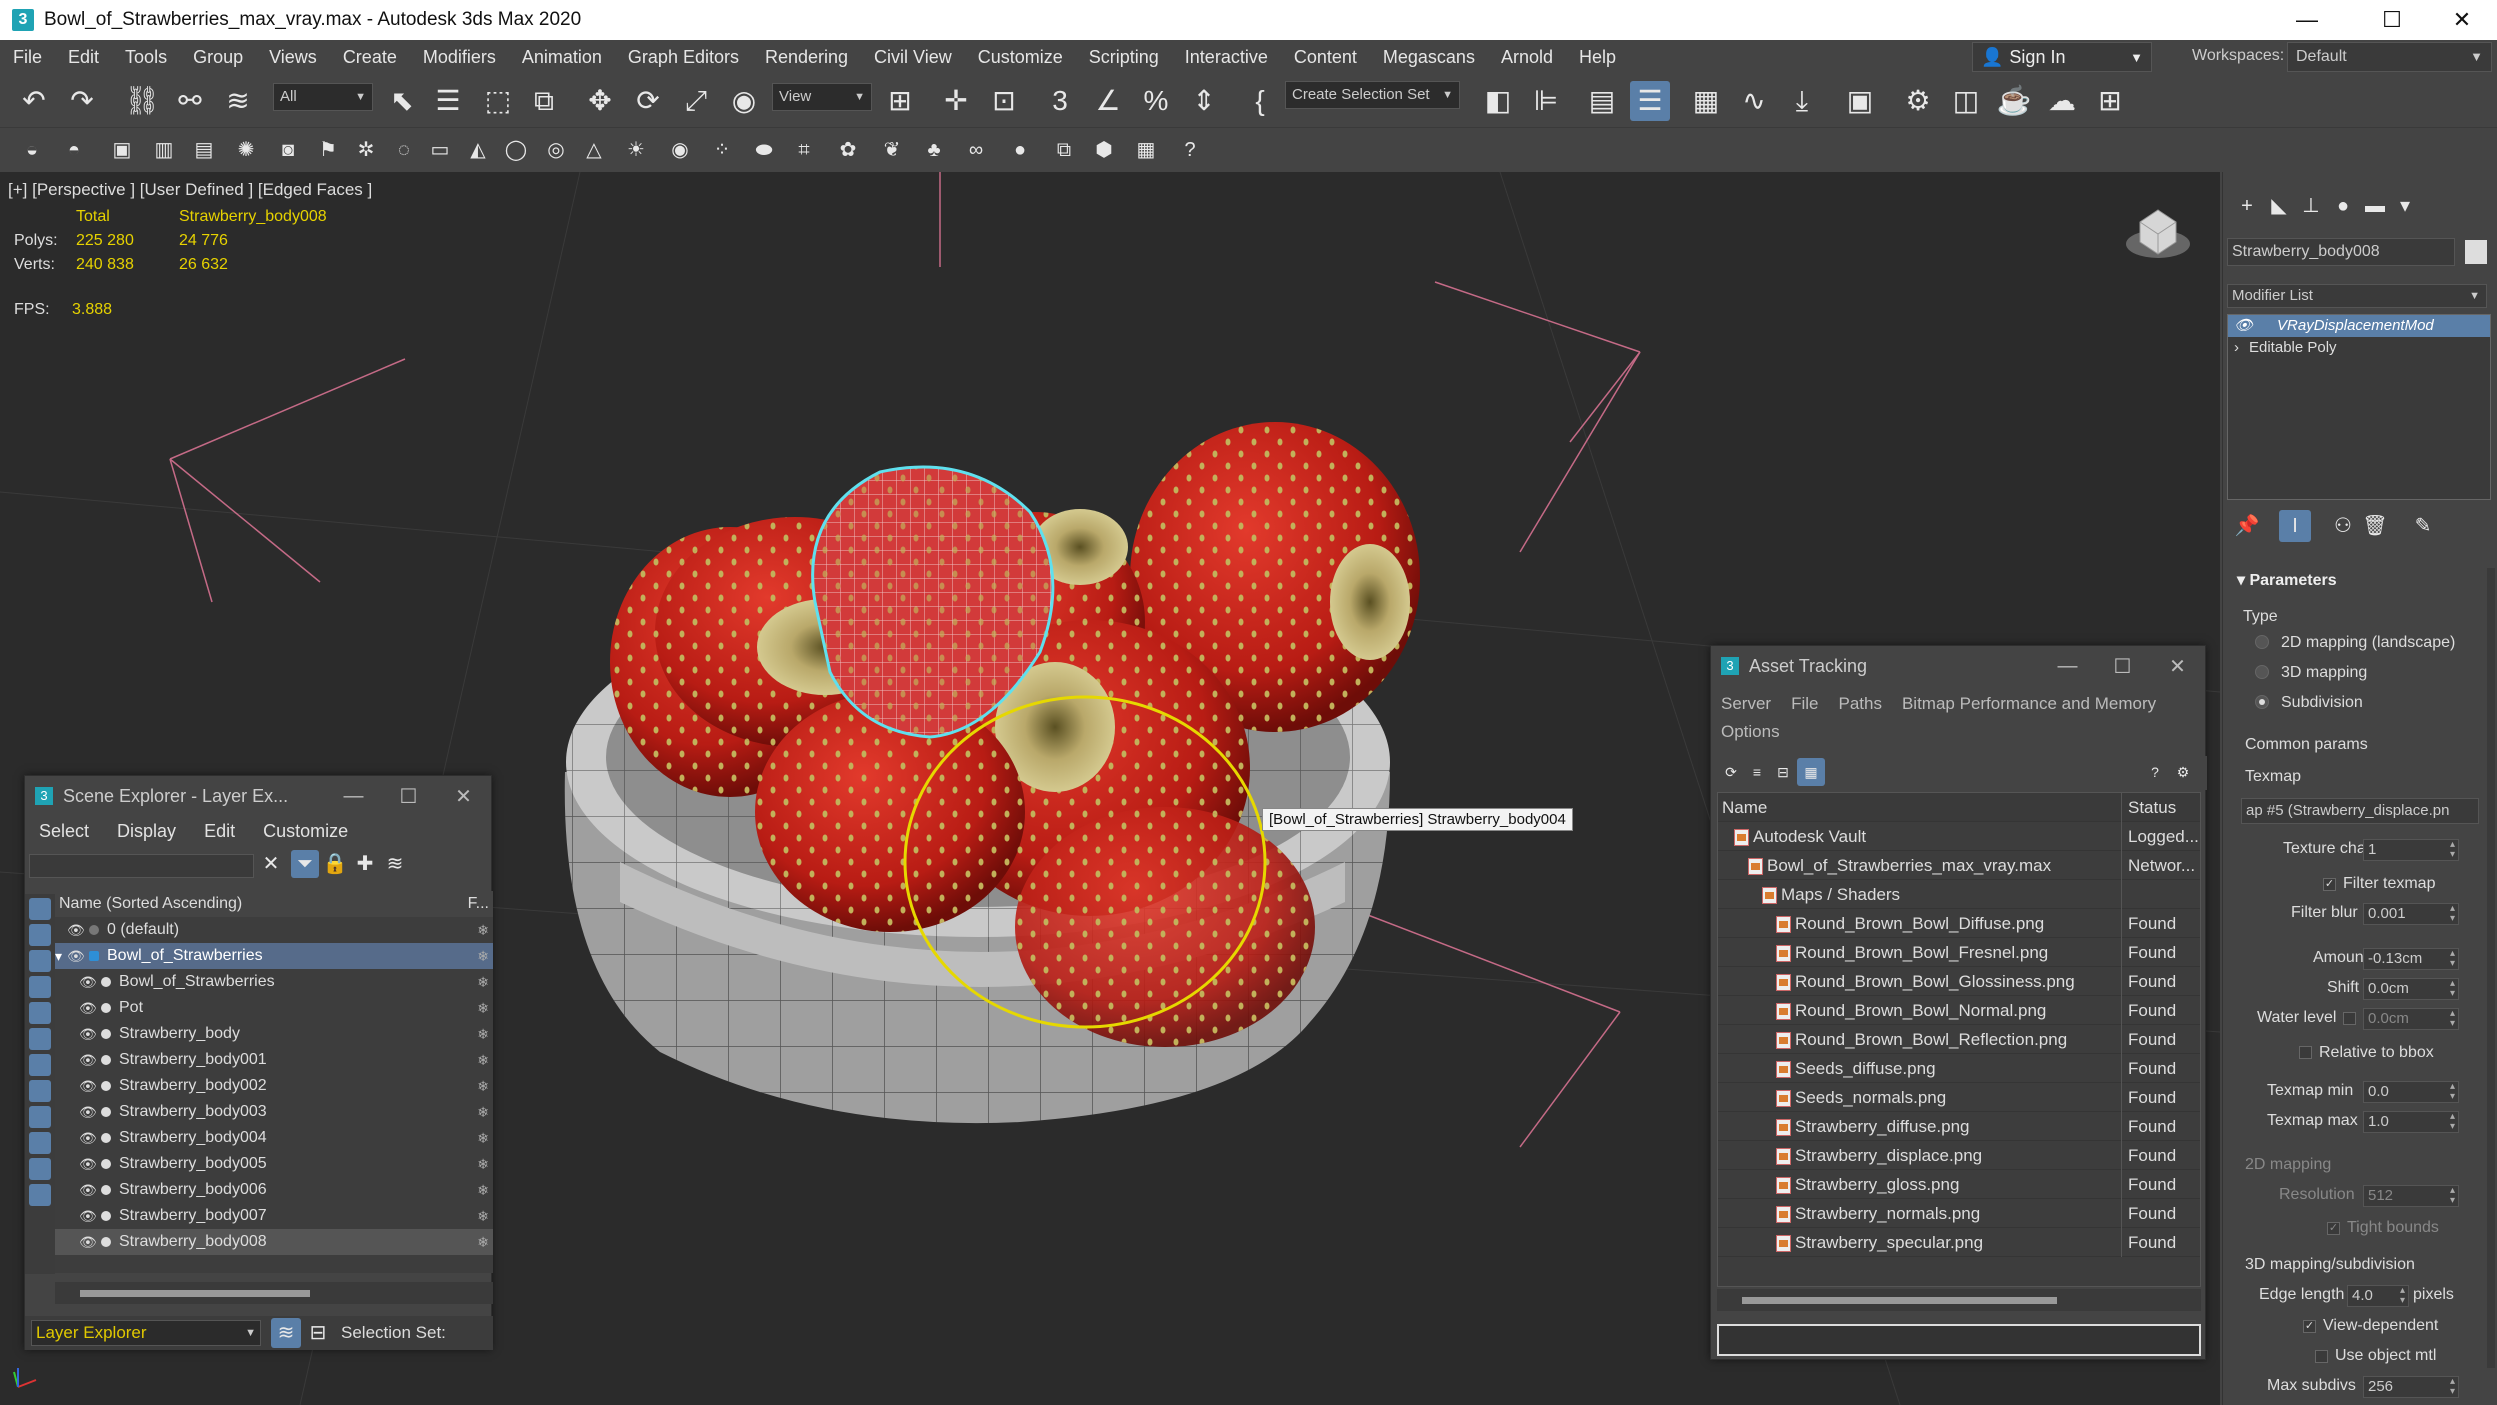  Describe the element at coordinates (1746, 703) in the screenshot. I see `menu-server: Server` at that location.